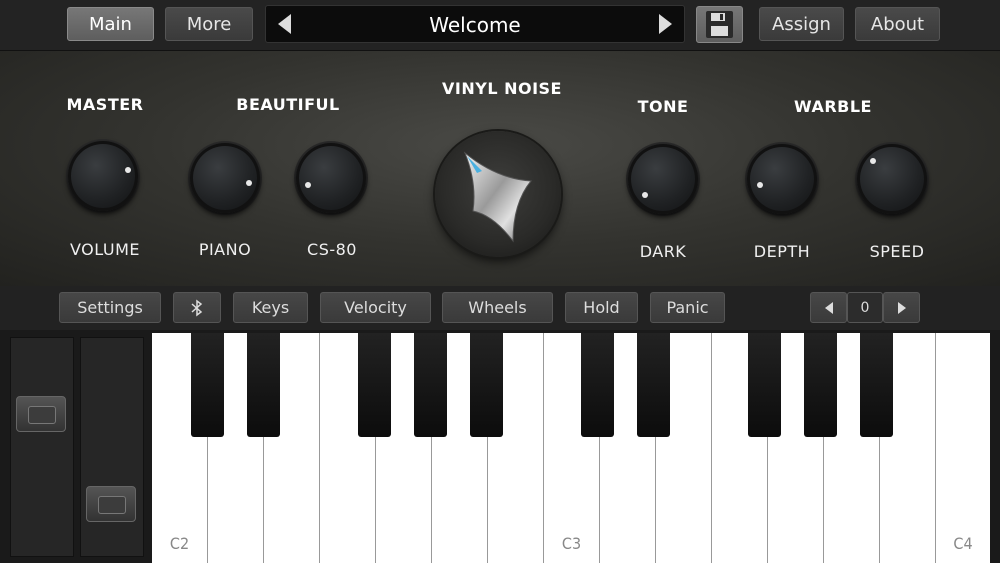 The height and width of the screenshot is (563, 1000). I want to click on right-arrow-icon, so click(901, 307).